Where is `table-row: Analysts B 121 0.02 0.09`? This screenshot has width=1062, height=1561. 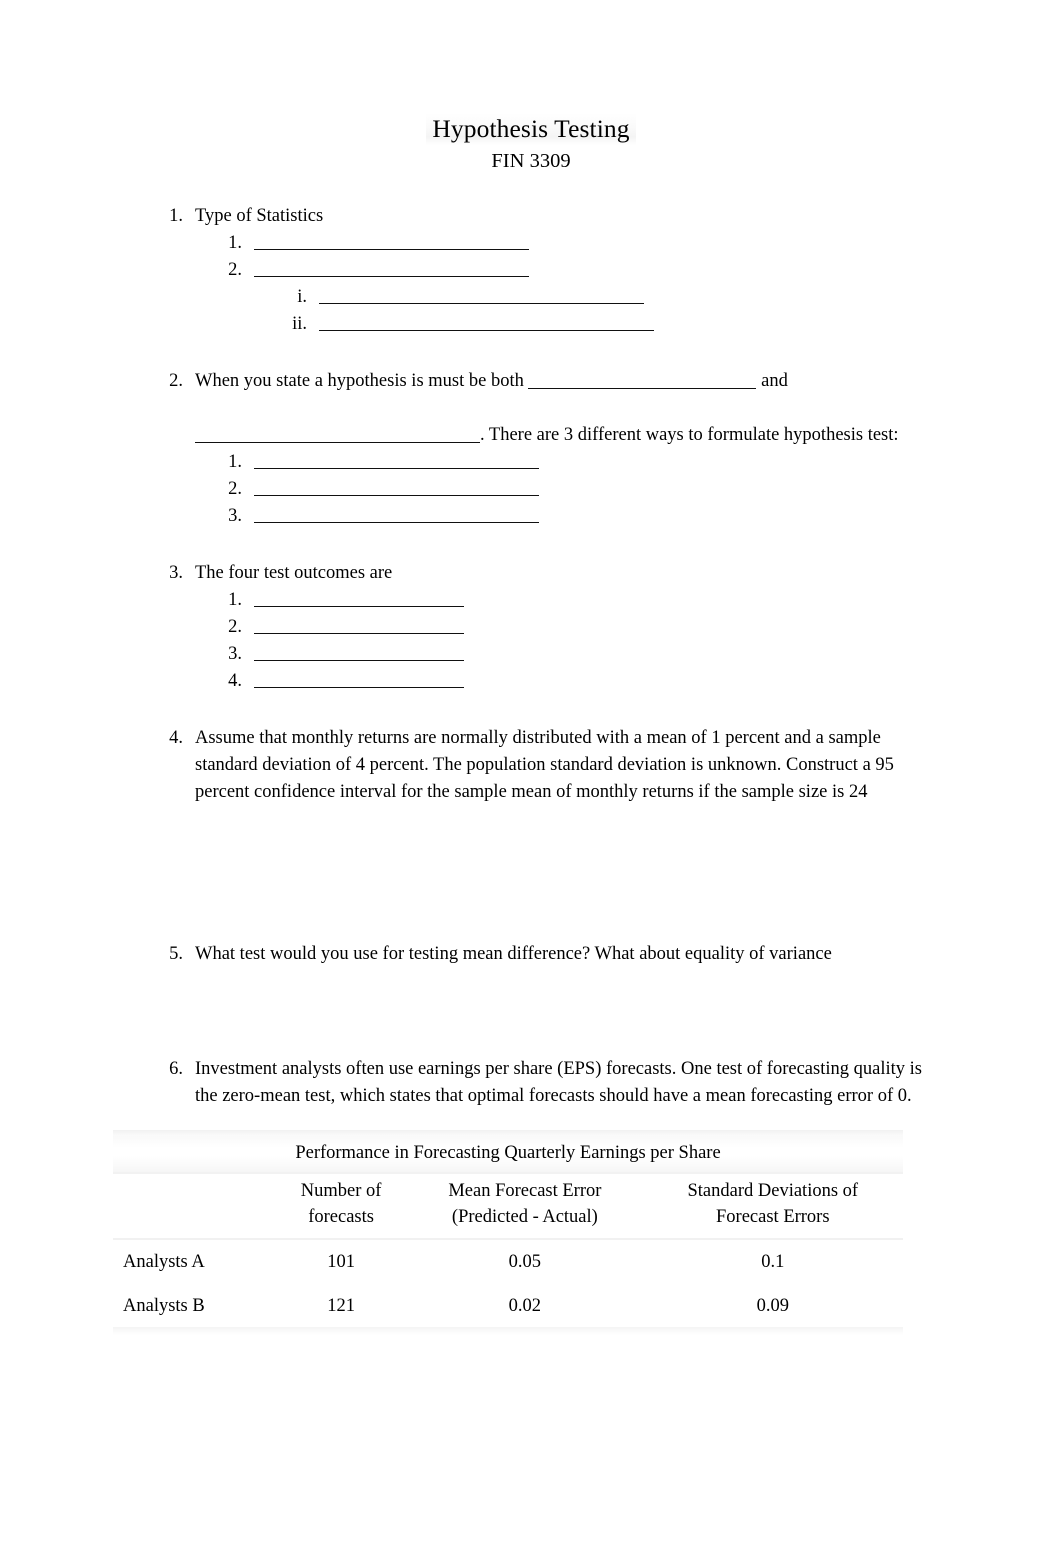
table-row: Analysts B 121 0.02 0.09 is located at coordinates (508, 1307).